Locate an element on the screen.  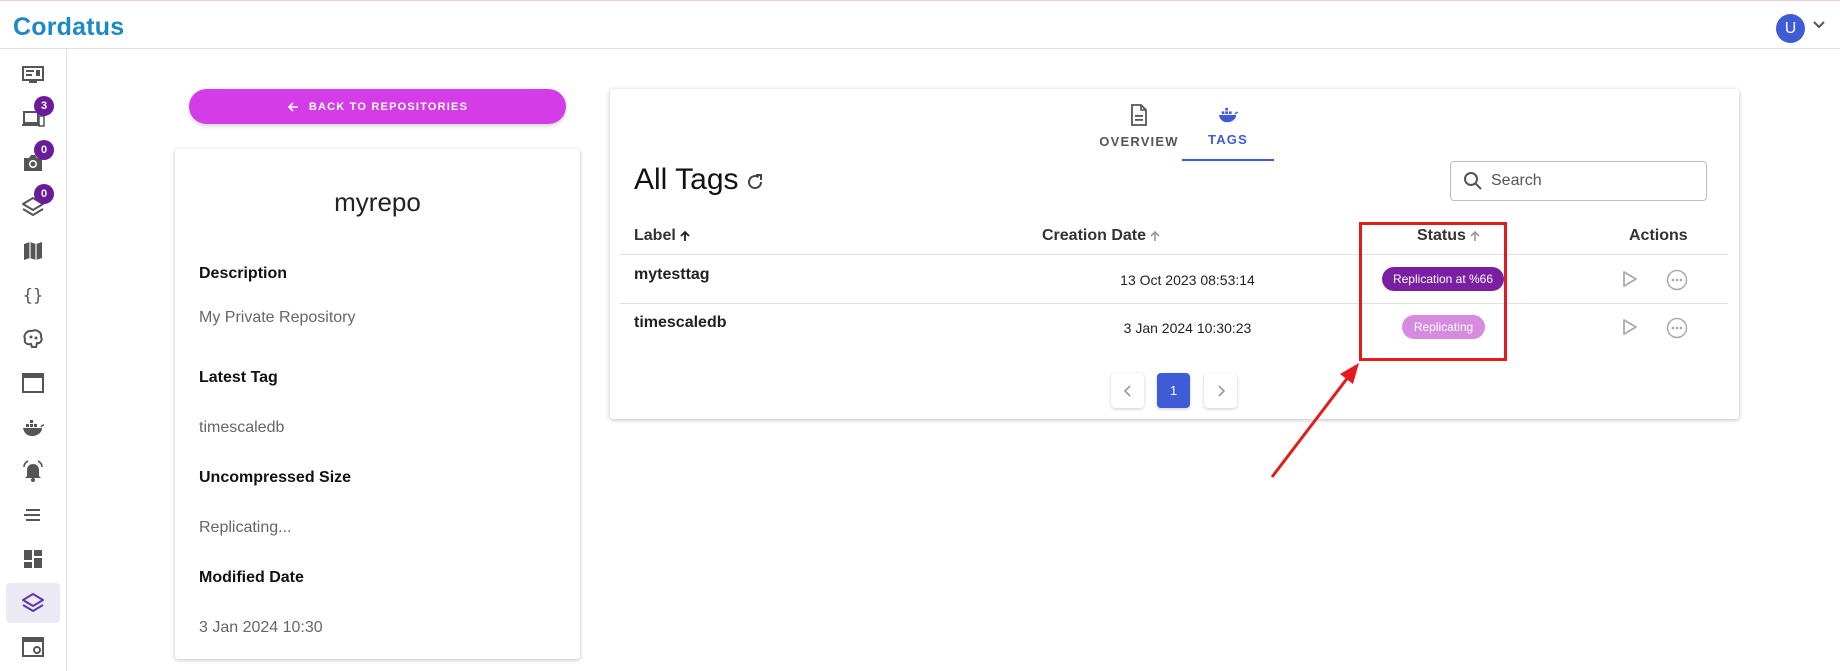
column-date-header: Creation Date is located at coordinates (1102, 236).